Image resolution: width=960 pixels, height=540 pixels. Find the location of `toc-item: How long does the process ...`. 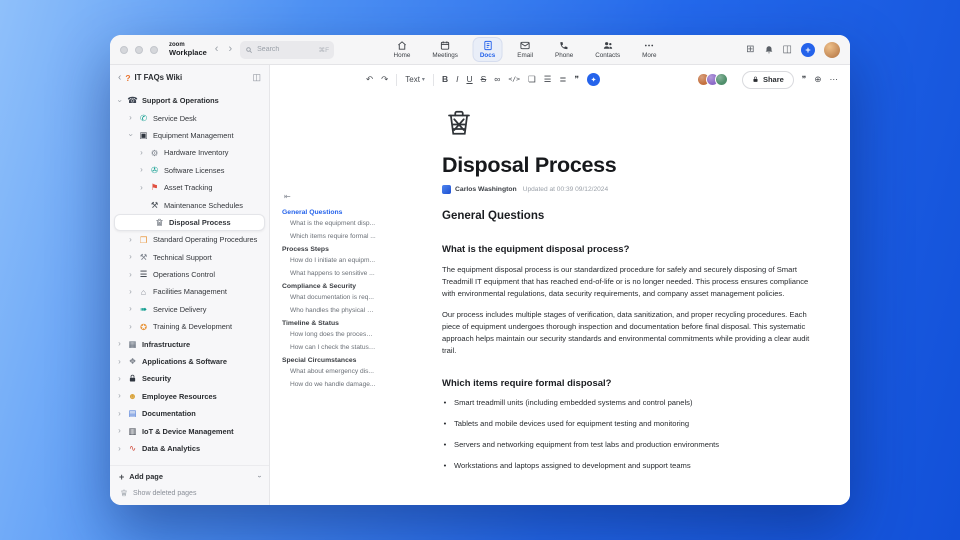

toc-item: How long does the process ... is located at coordinates (329, 334).